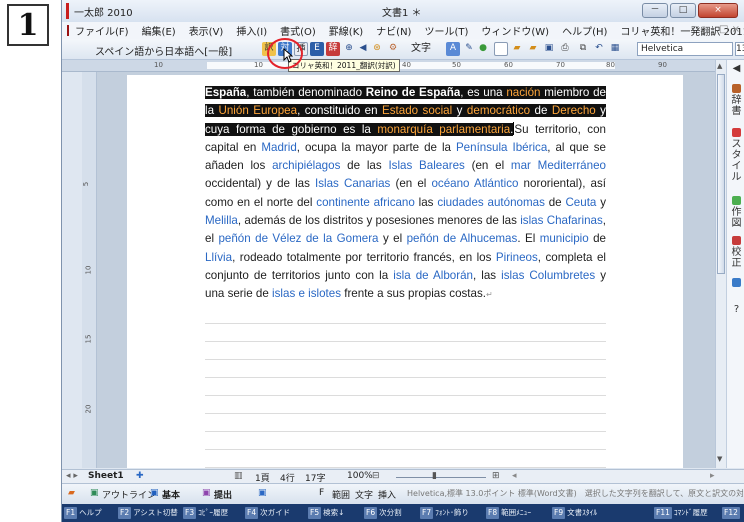  I want to click on panel-proofread: 校正, so click(736, 252).